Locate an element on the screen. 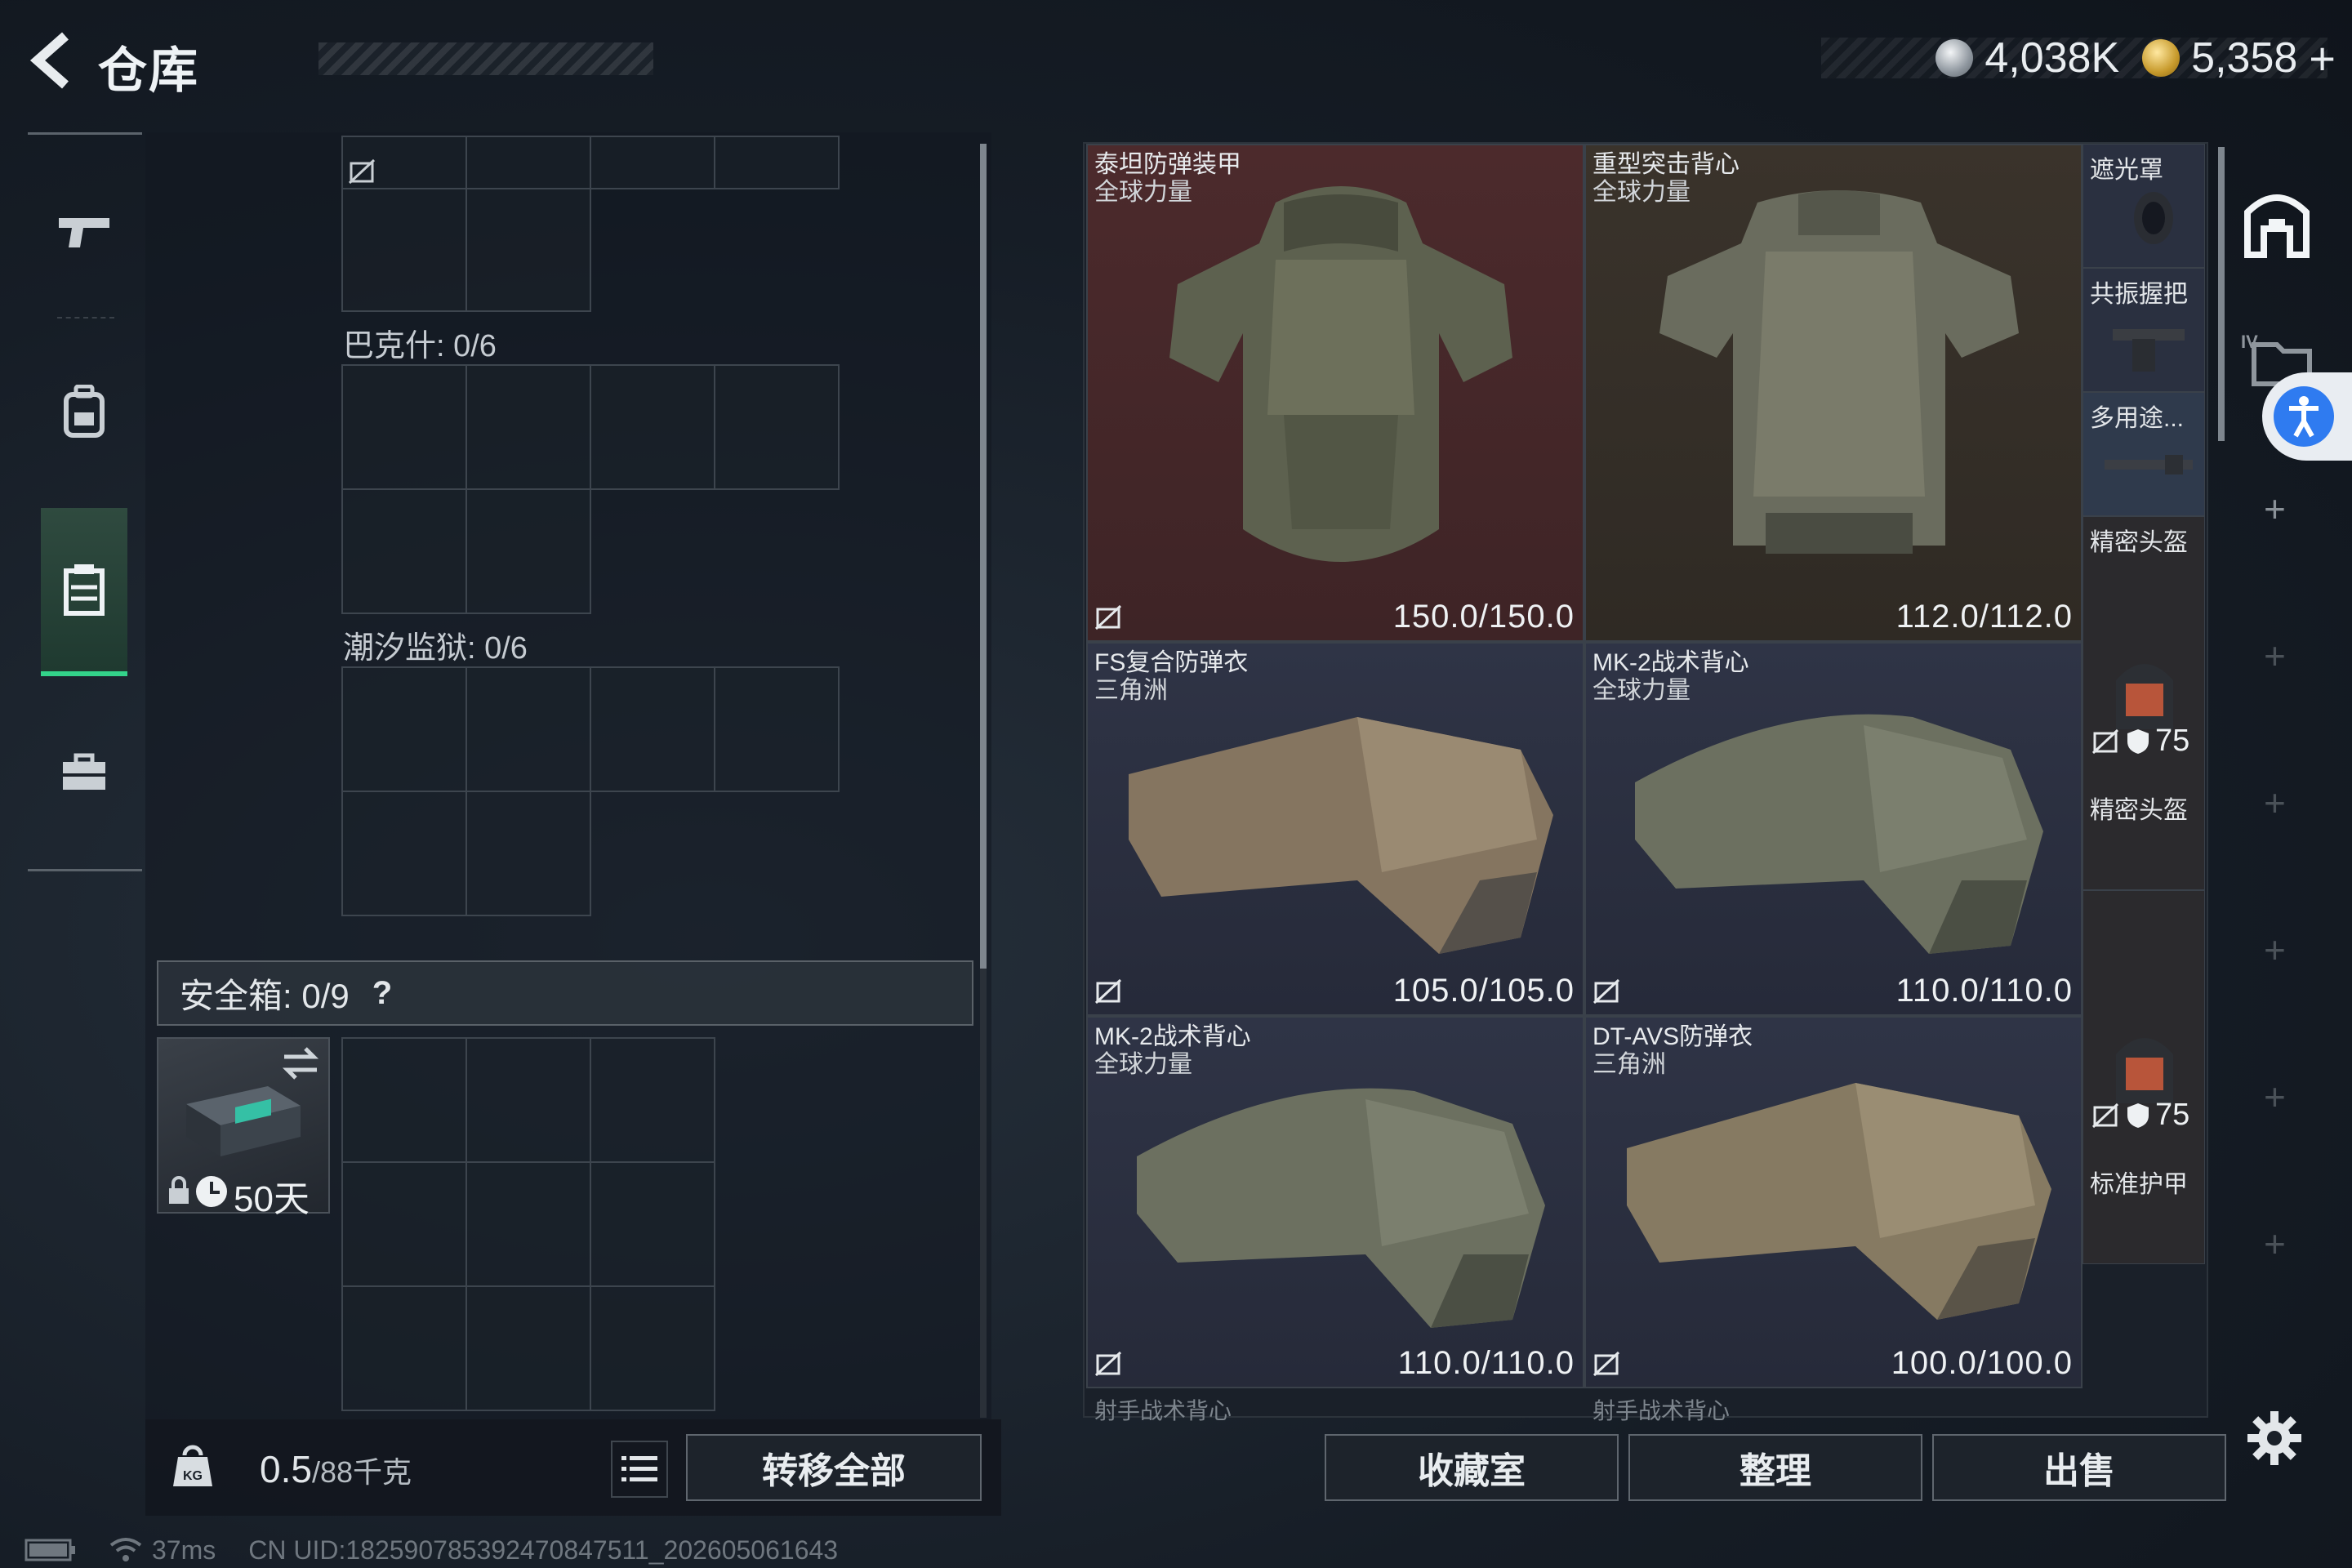 This screenshot has height=1568, width=2352. storage-tab-button is located at coordinates (2277, 222).